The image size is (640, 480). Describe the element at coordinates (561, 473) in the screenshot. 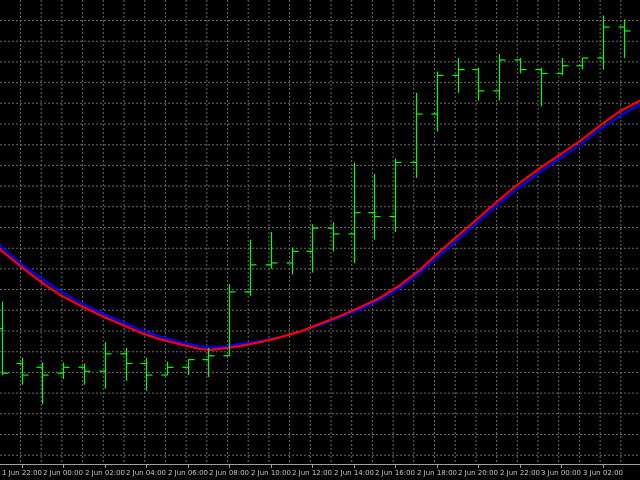

I see `time-axis-label: 3 Jun 00:00` at that location.